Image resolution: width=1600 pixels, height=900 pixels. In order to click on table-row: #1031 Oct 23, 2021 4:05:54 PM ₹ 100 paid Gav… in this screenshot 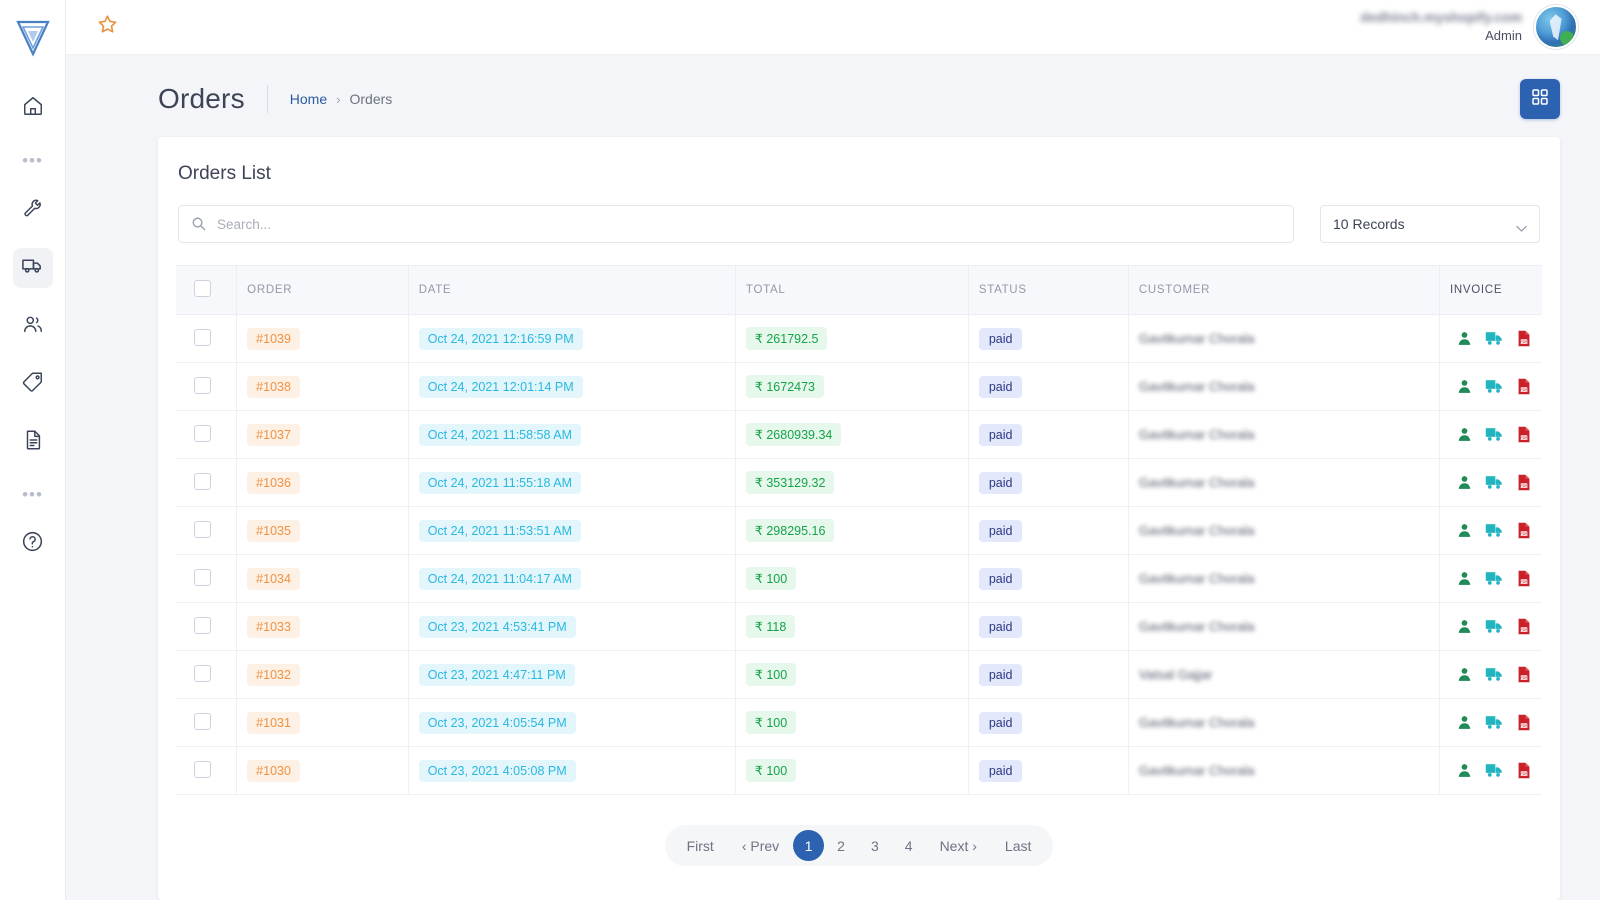, I will do `click(859, 722)`.